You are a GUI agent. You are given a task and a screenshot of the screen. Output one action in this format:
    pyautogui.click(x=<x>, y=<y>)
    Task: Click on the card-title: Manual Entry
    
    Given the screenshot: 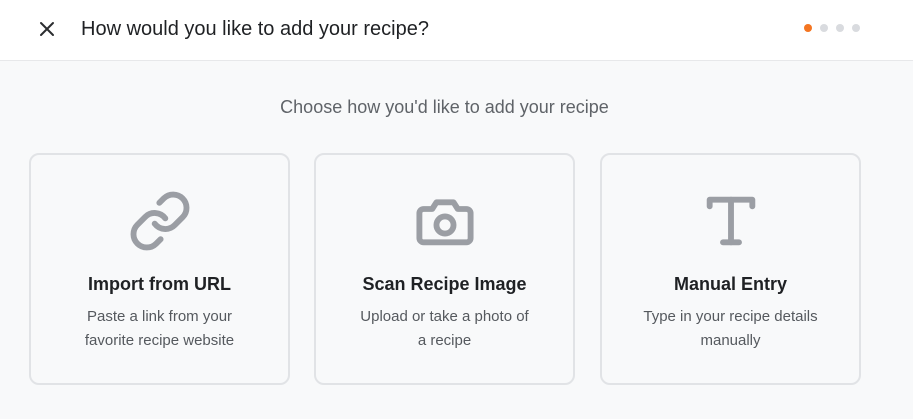 What is the action you would take?
    pyautogui.click(x=730, y=284)
    